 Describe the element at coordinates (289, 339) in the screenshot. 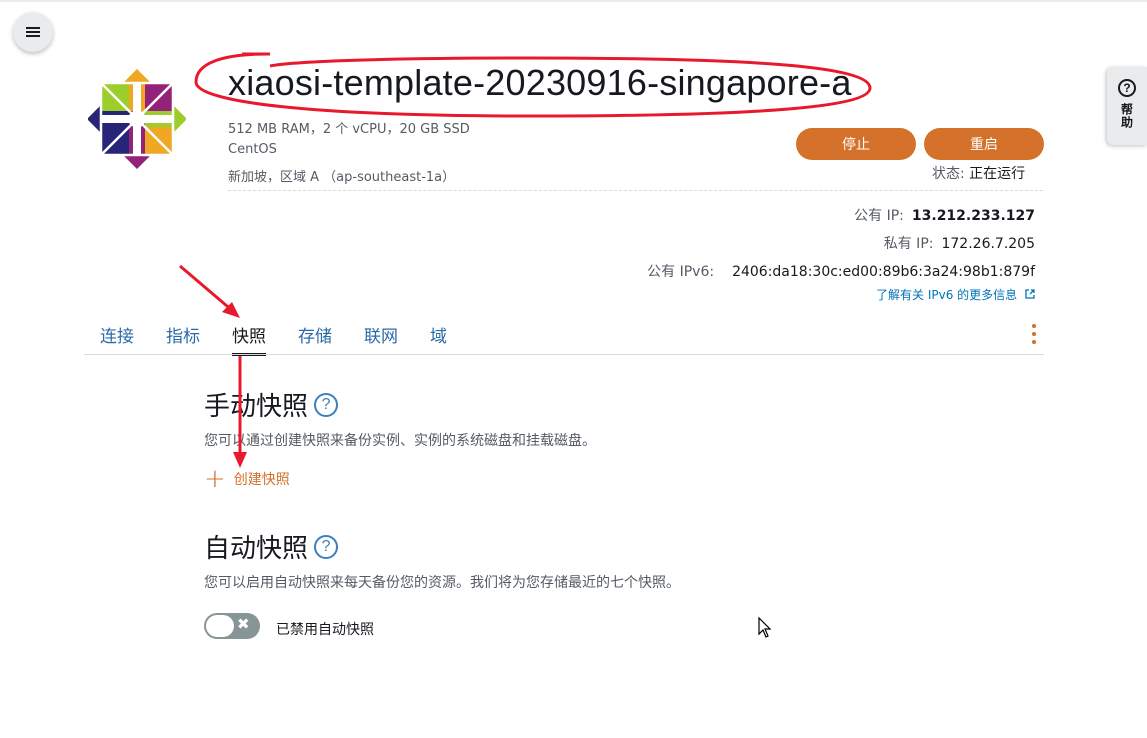

I see `instance-tabs: 连接 指标 快照 存储 联网 域` at that location.